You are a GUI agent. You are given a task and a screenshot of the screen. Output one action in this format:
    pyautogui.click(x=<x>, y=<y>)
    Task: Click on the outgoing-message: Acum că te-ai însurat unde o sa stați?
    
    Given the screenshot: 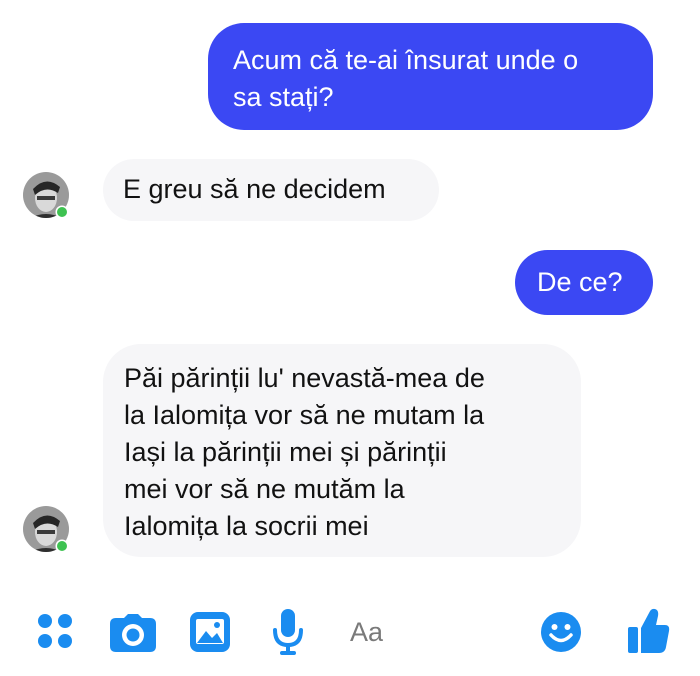 What is the action you would take?
    pyautogui.click(x=430, y=76)
    